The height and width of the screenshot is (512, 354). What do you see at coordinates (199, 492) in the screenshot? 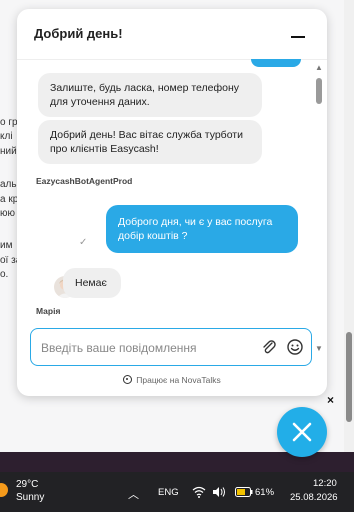
I see `wifi-icon` at bounding box center [199, 492].